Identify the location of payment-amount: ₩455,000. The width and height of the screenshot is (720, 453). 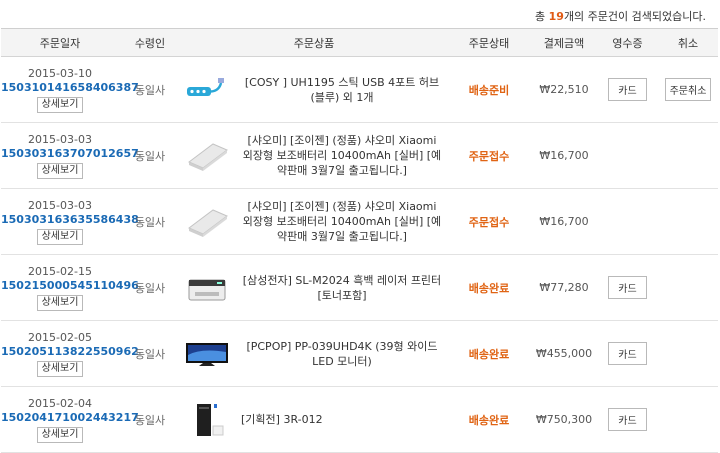
(564, 353).